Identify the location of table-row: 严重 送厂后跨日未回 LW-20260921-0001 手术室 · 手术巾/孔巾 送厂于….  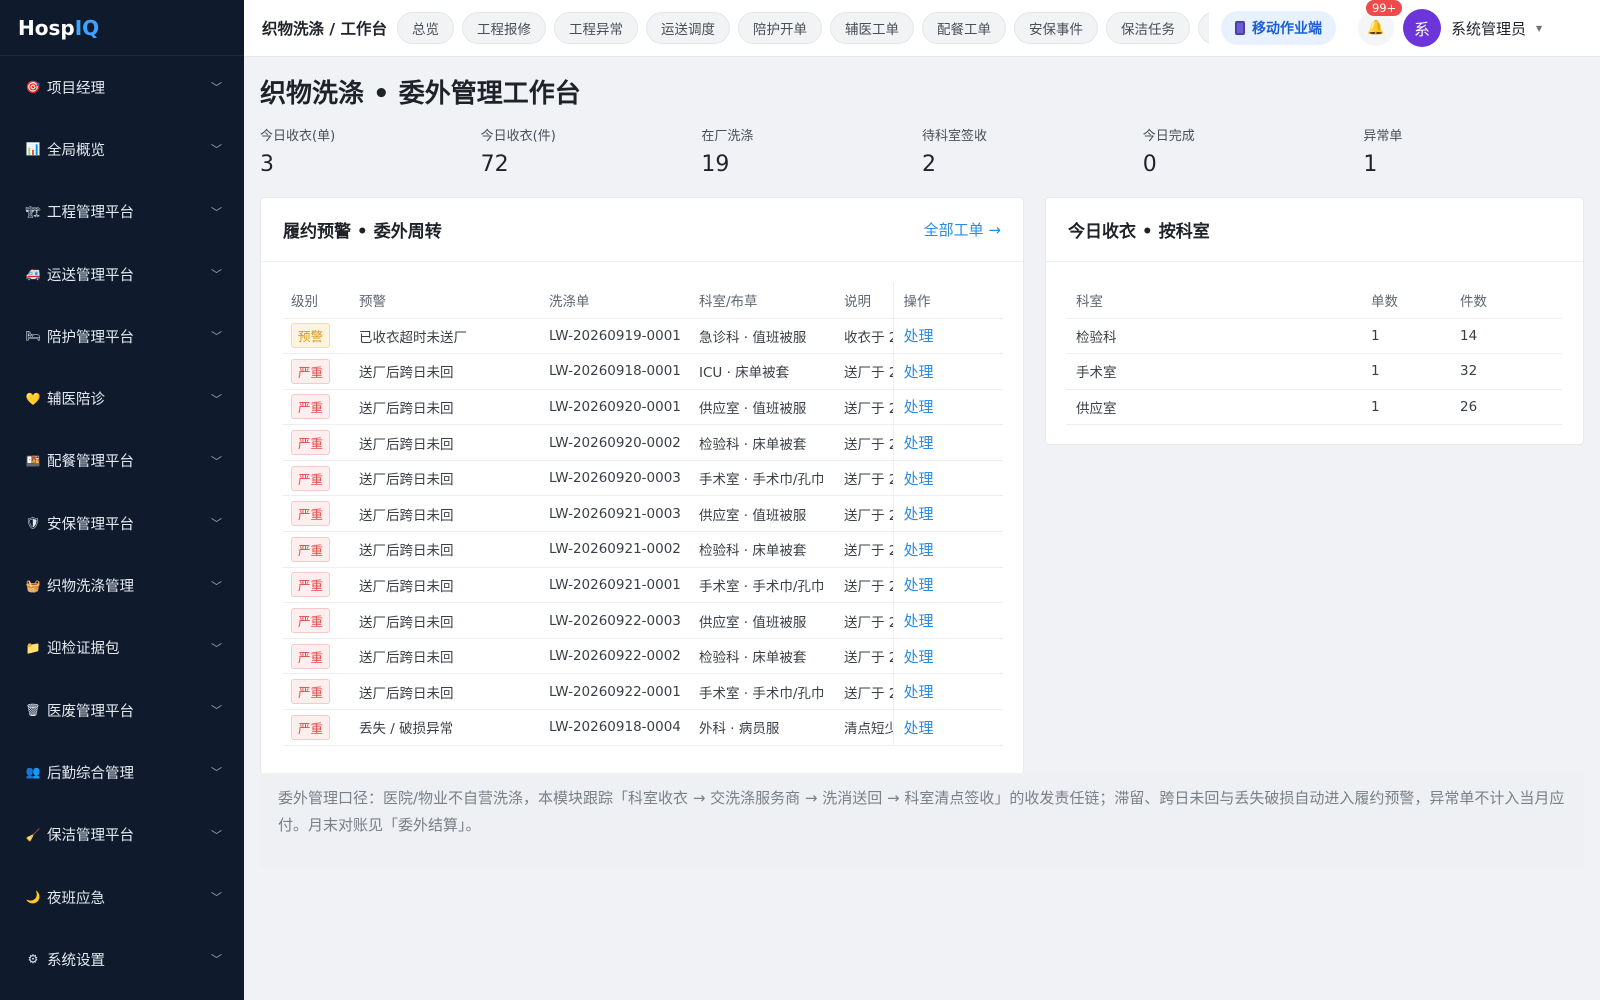
(643, 585).